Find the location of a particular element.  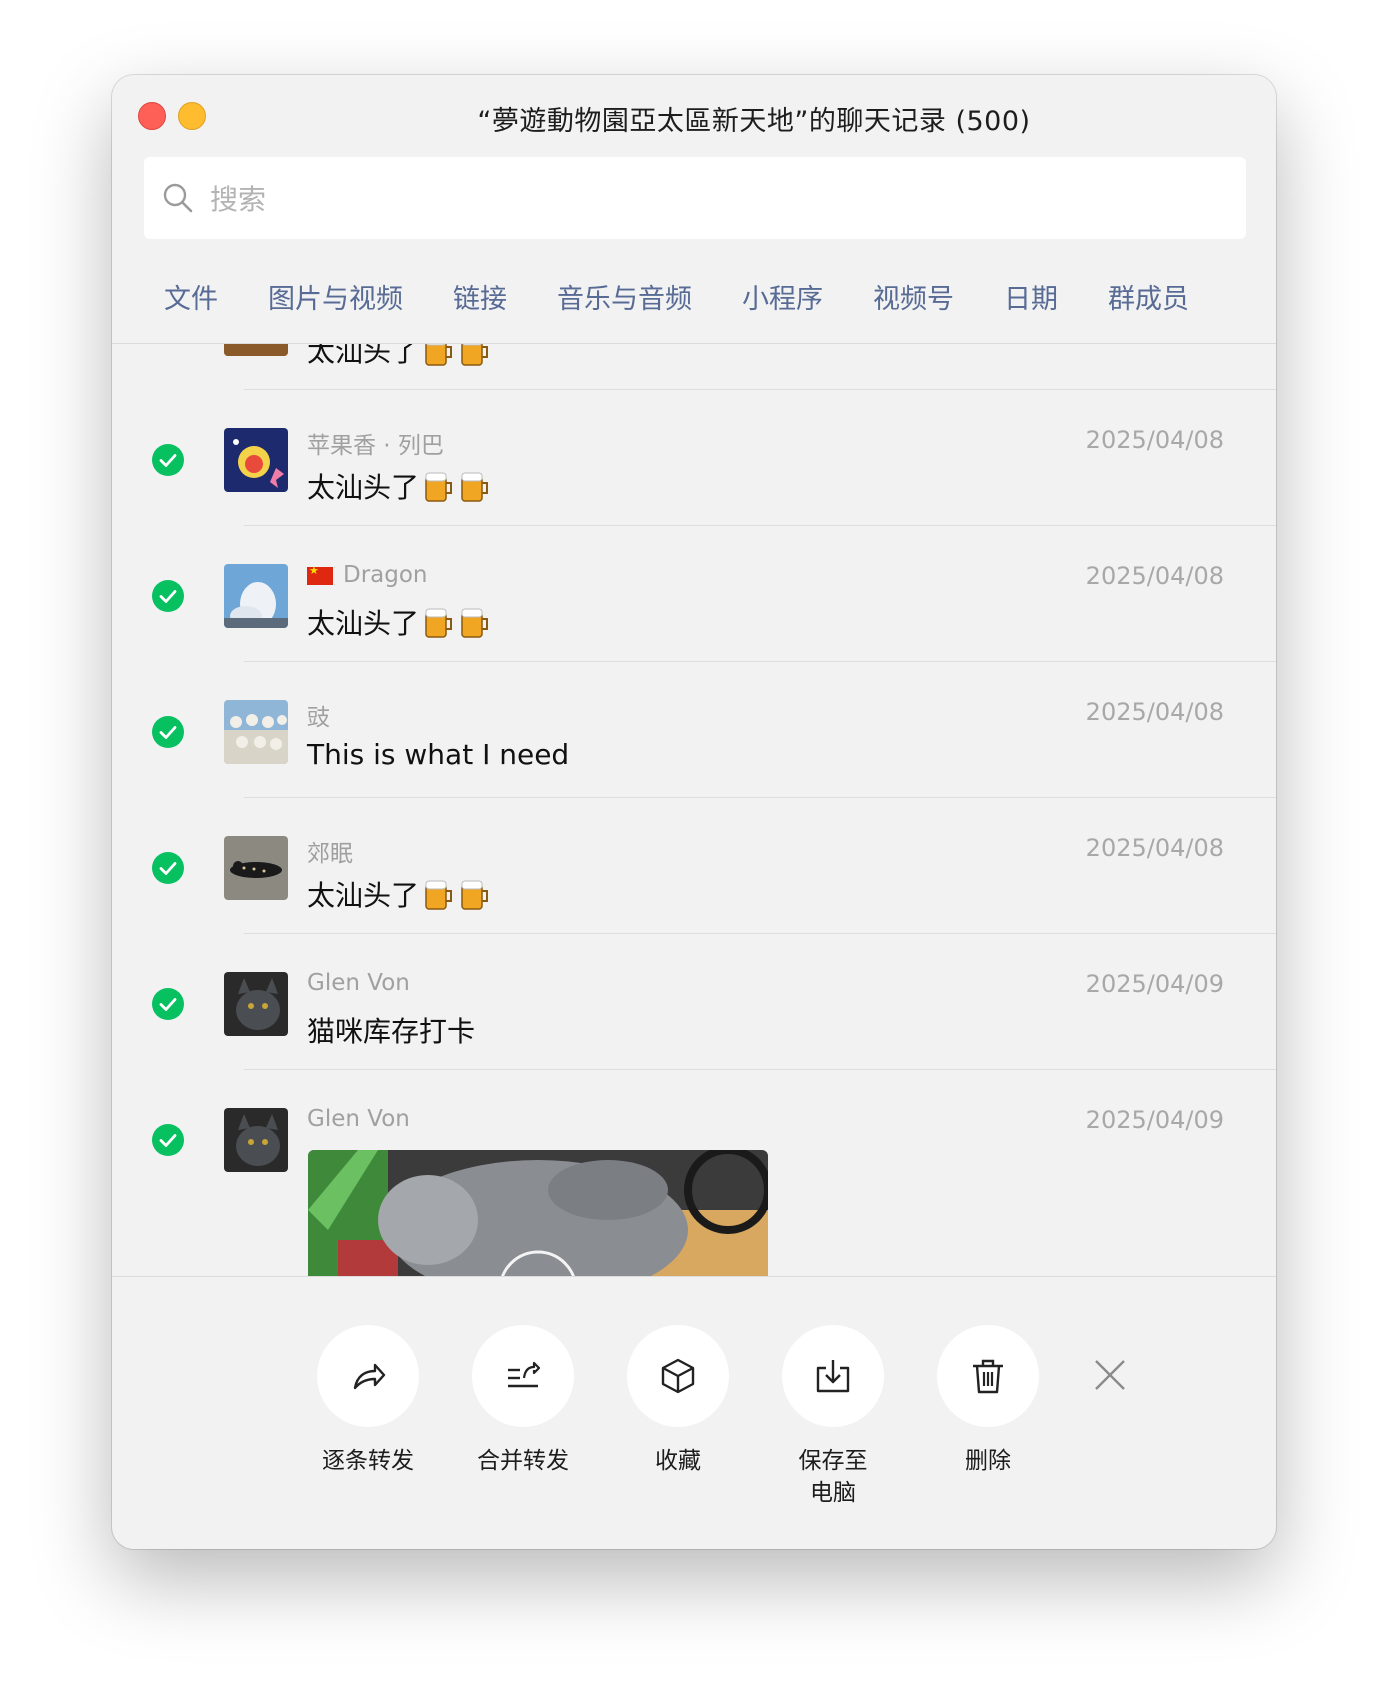

message-text: 猫咪库存打卡 is located at coordinates (391, 1031).